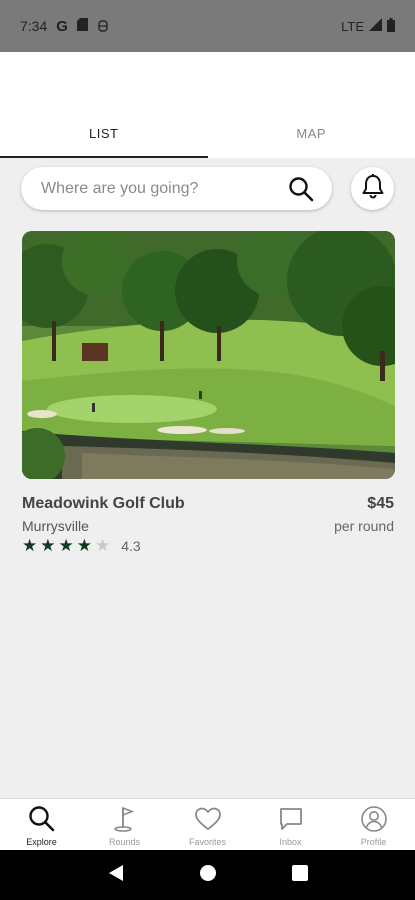 The width and height of the screenshot is (415, 900). Describe the element at coordinates (291, 819) in the screenshot. I see `chat-icon` at that location.